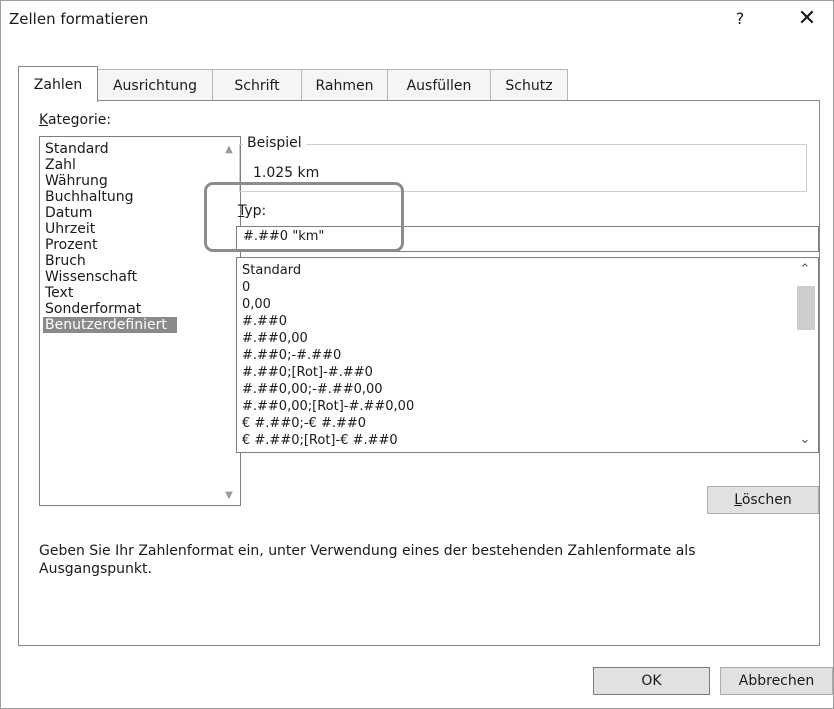  Describe the element at coordinates (344, 85) in the screenshot. I see `tab-rahmen: Rahmen` at that location.